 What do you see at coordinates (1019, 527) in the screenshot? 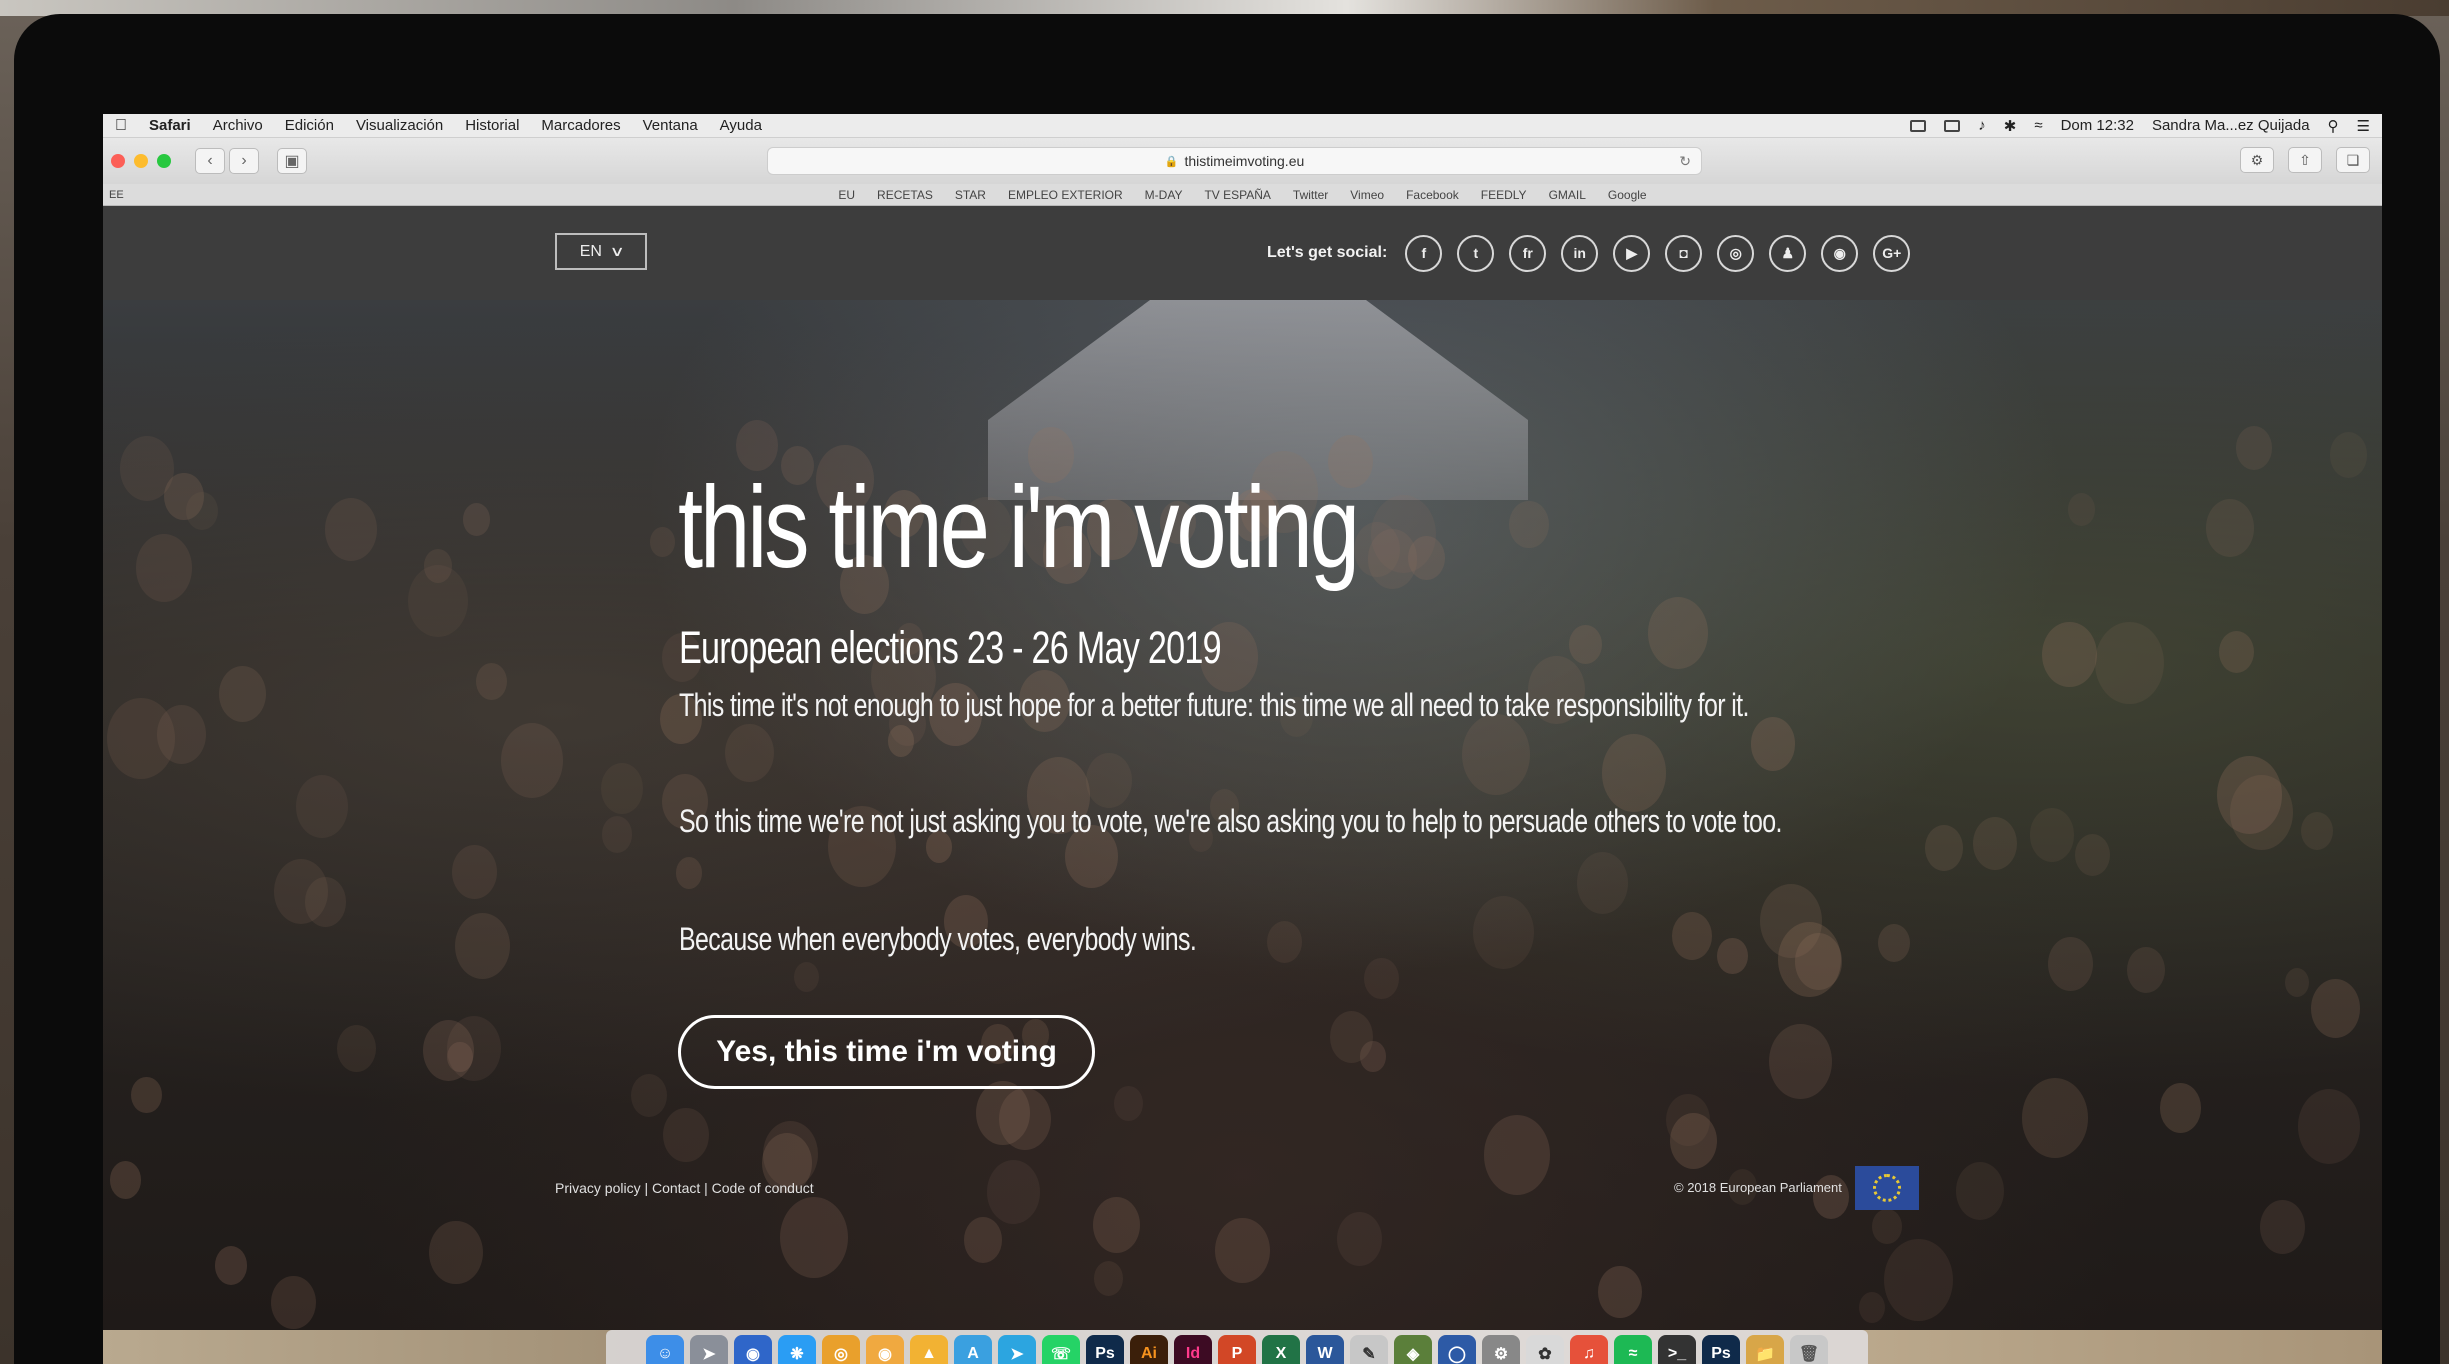
I see `hero-title: this time i'm voting` at bounding box center [1019, 527].